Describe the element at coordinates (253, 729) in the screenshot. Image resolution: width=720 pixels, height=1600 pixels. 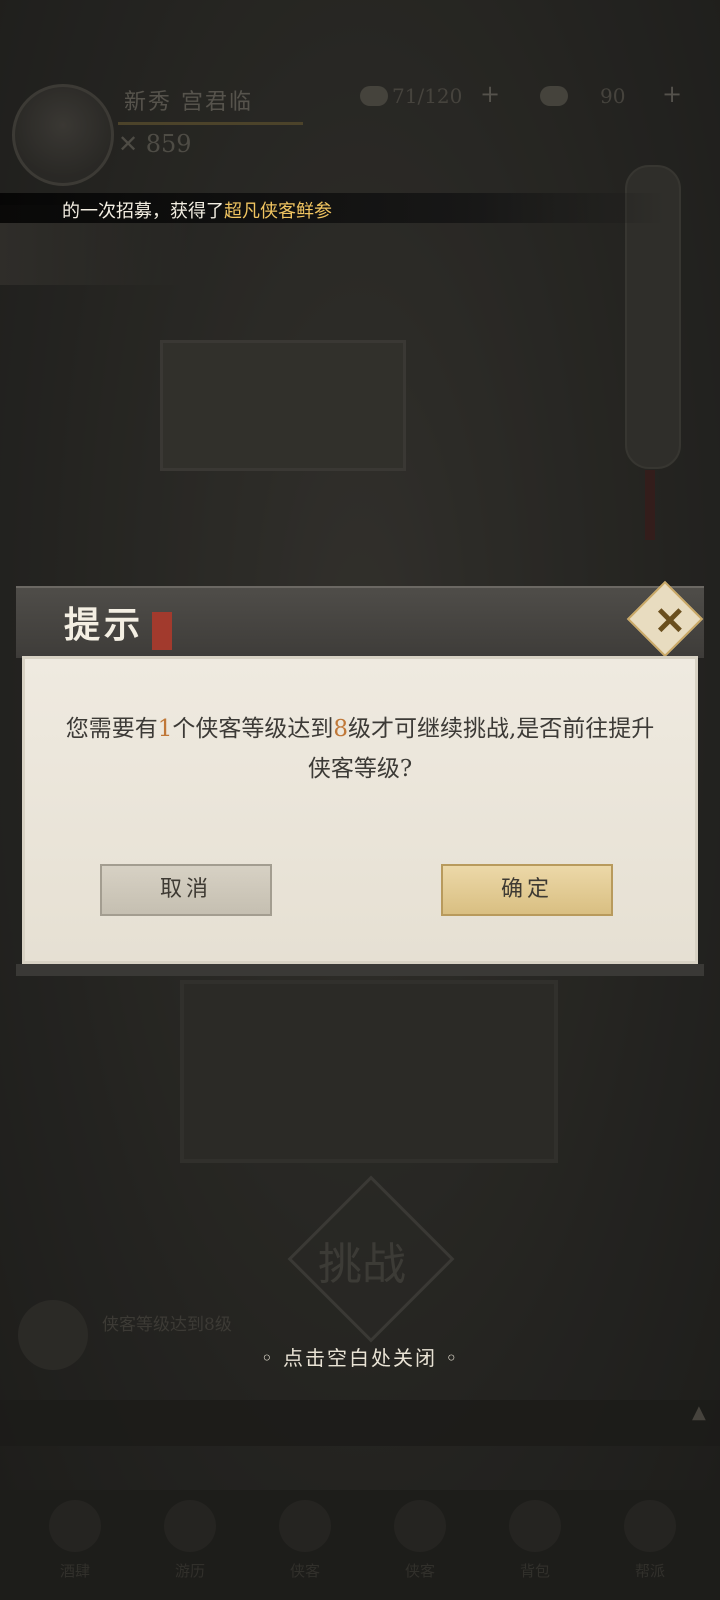
I see `msg-part: 个侠客等级达到` at that location.